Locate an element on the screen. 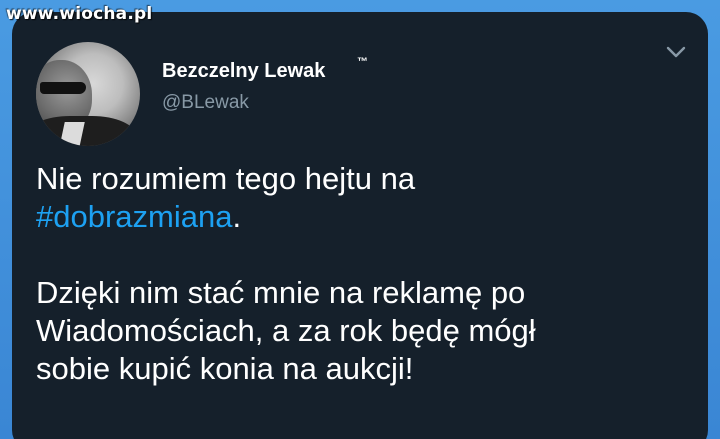 This screenshot has width=720, height=439. avatar-sunglasses is located at coordinates (63, 88).